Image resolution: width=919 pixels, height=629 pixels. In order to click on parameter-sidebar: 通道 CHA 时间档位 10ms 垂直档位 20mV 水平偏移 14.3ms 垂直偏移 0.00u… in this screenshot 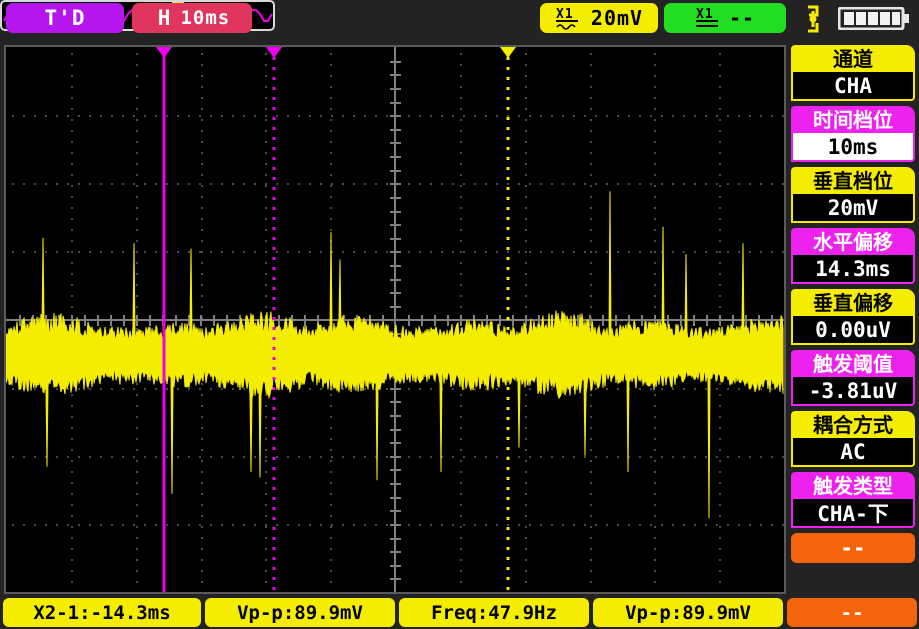, I will do `click(854, 319)`.